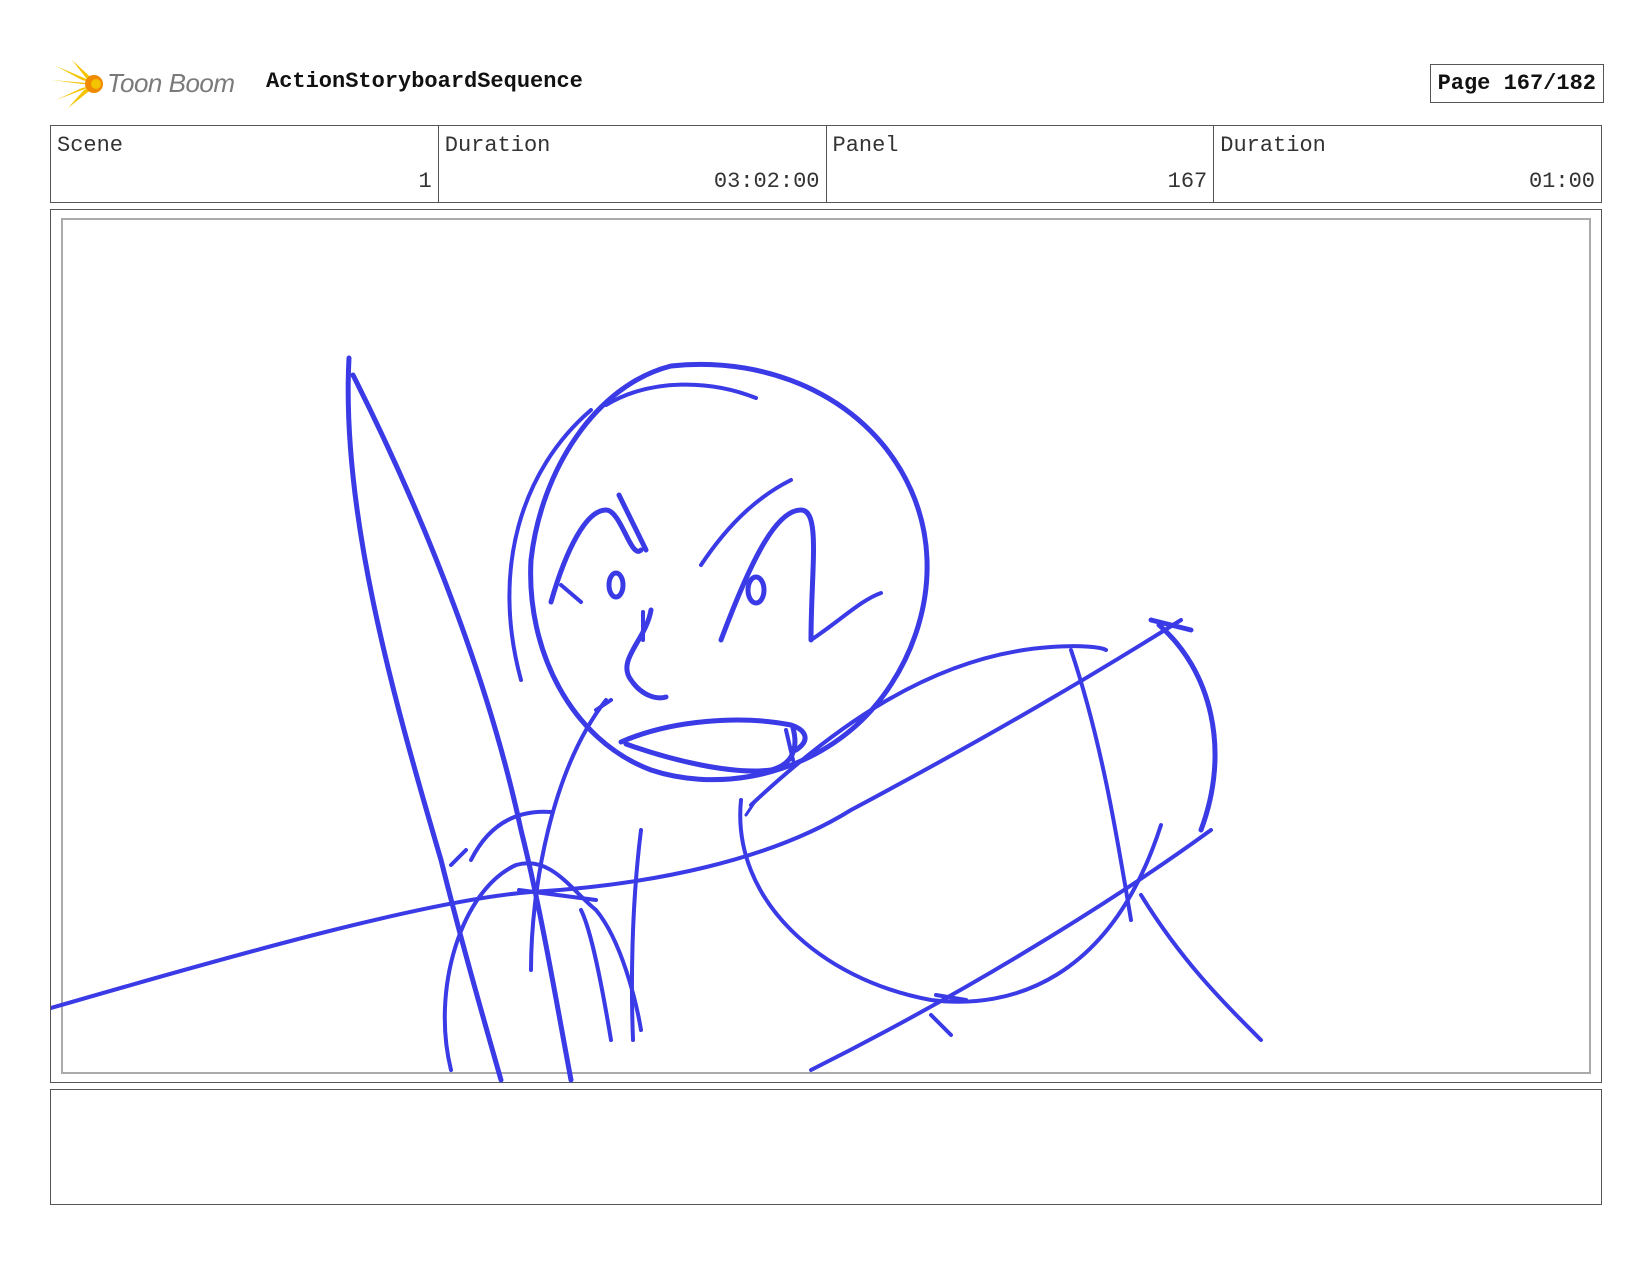 Image resolution: width=1650 pixels, height=1275 pixels. I want to click on scene-duration-label: Duration, so click(497, 145).